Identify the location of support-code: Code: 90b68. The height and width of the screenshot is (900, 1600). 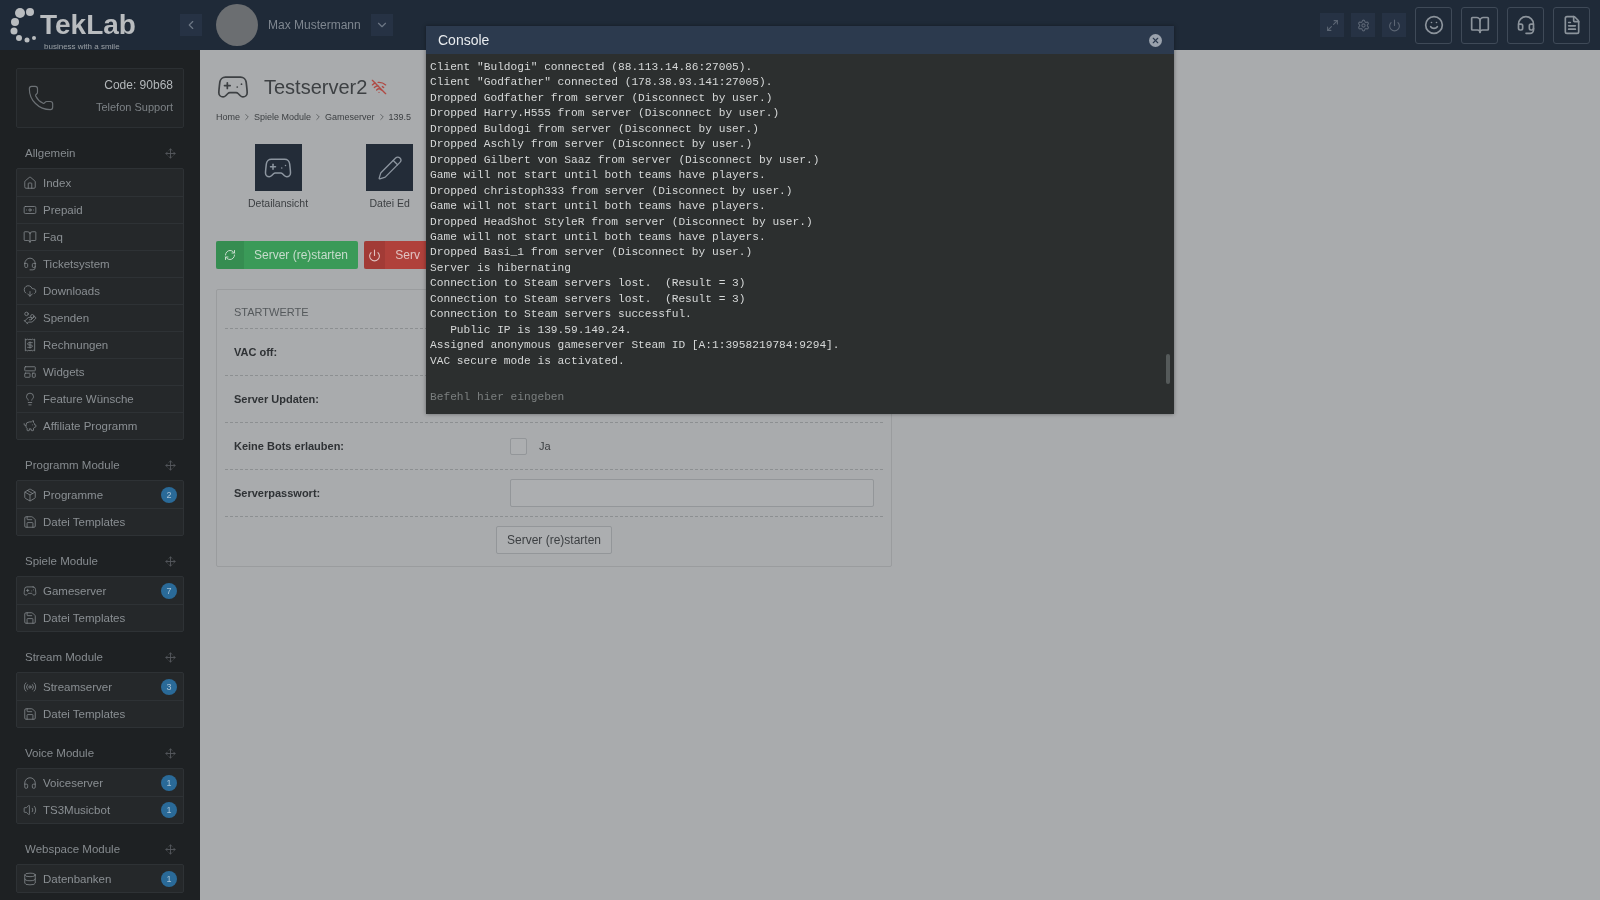
(138, 85).